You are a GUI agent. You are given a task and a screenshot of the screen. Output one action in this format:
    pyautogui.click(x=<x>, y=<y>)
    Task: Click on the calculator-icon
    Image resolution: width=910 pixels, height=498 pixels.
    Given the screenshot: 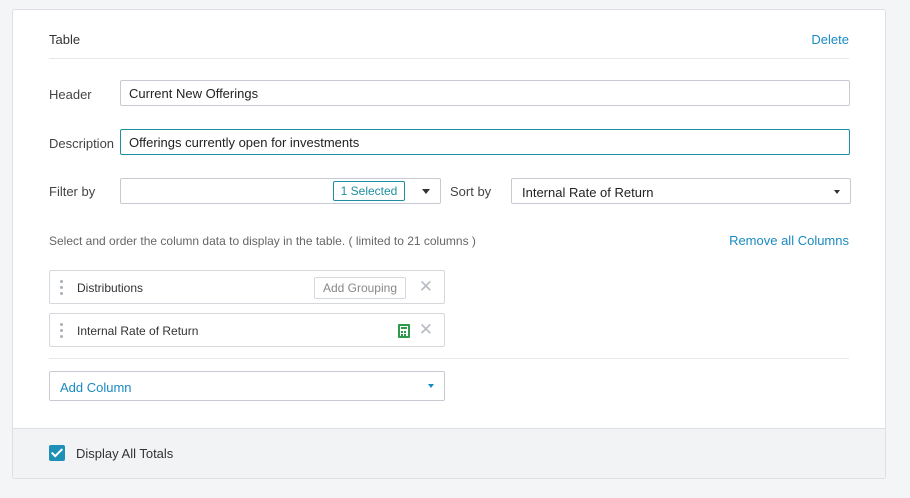 What is the action you would take?
    pyautogui.click(x=404, y=331)
    